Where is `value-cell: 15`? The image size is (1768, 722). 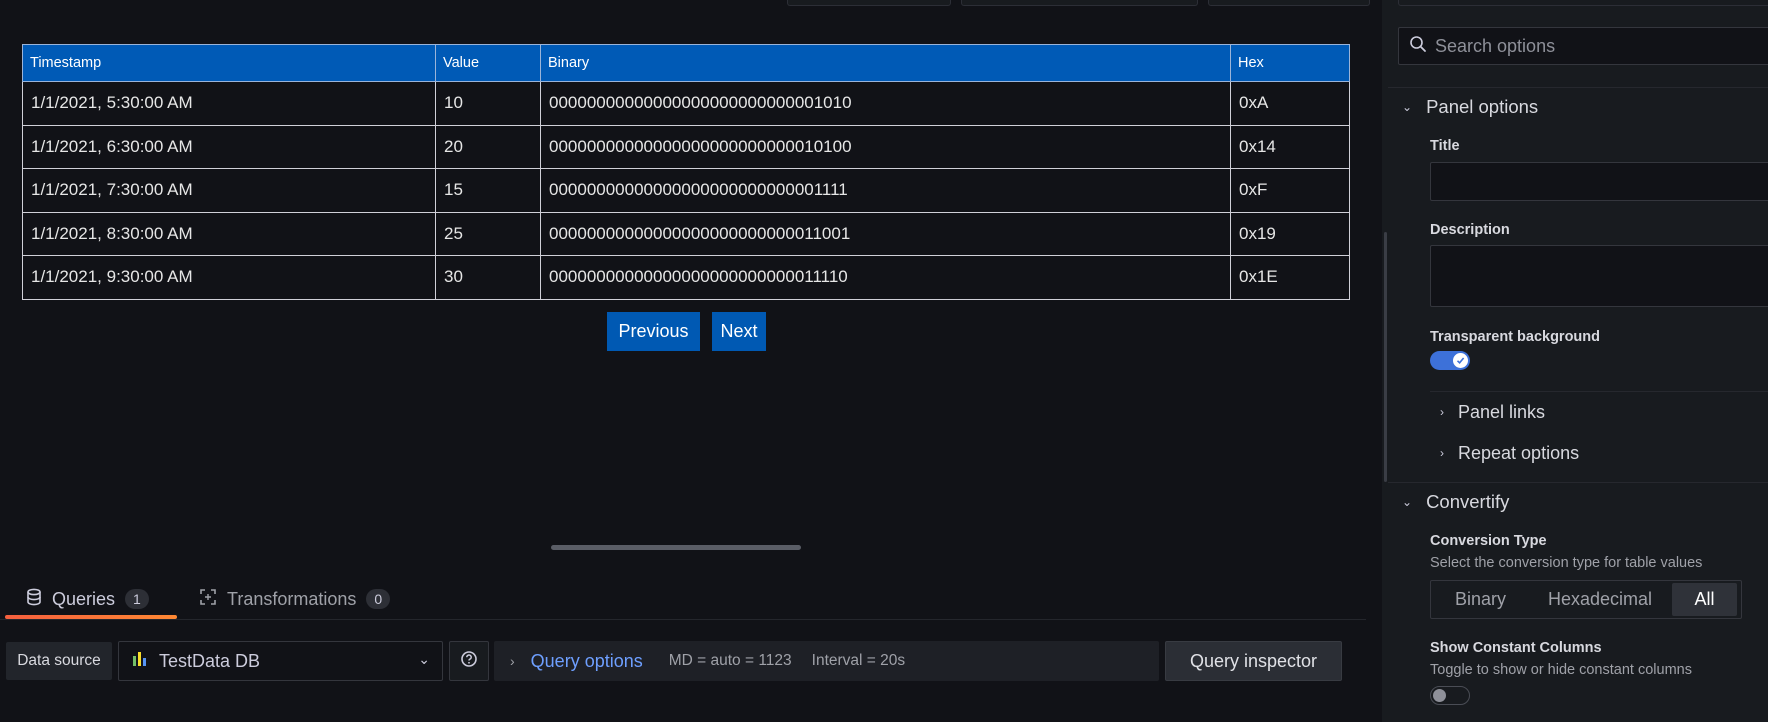 value-cell: 15 is located at coordinates (488, 190).